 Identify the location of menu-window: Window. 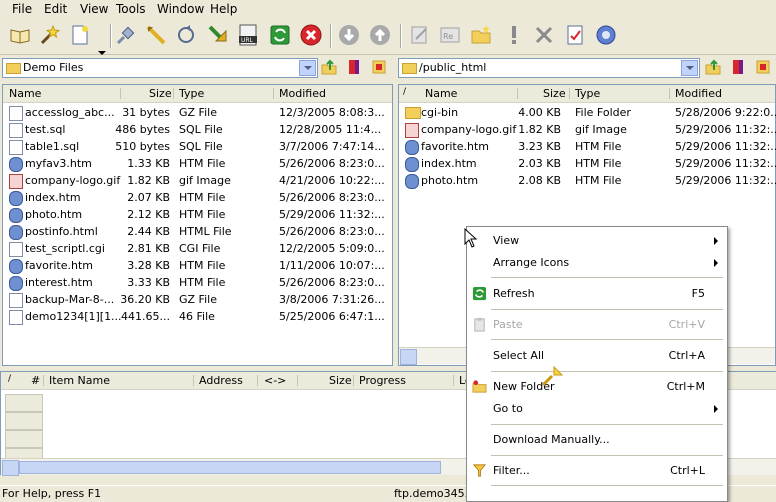
(180, 9).